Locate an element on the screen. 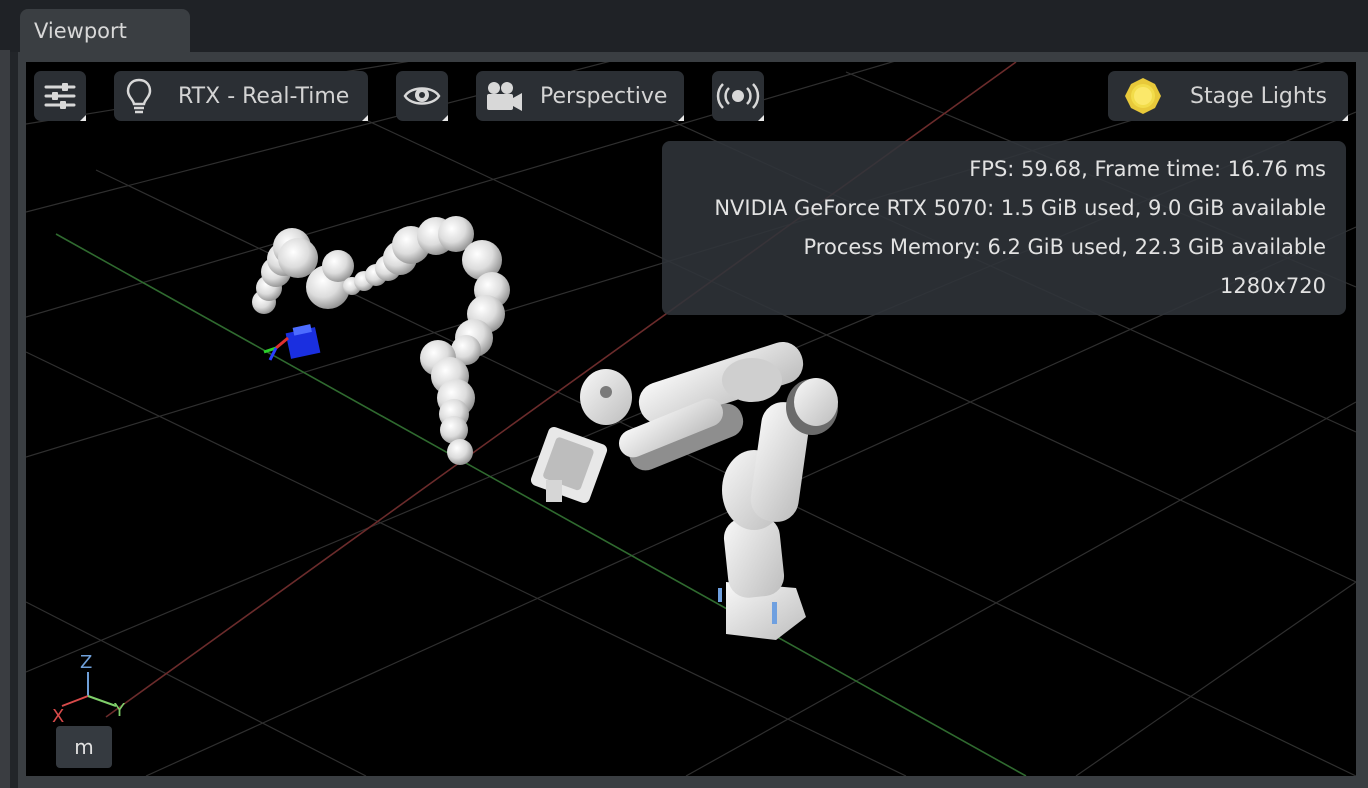 This screenshot has height=788, width=1368. render-mode-dropdown: RTX - Real-Time is located at coordinates (241, 96).